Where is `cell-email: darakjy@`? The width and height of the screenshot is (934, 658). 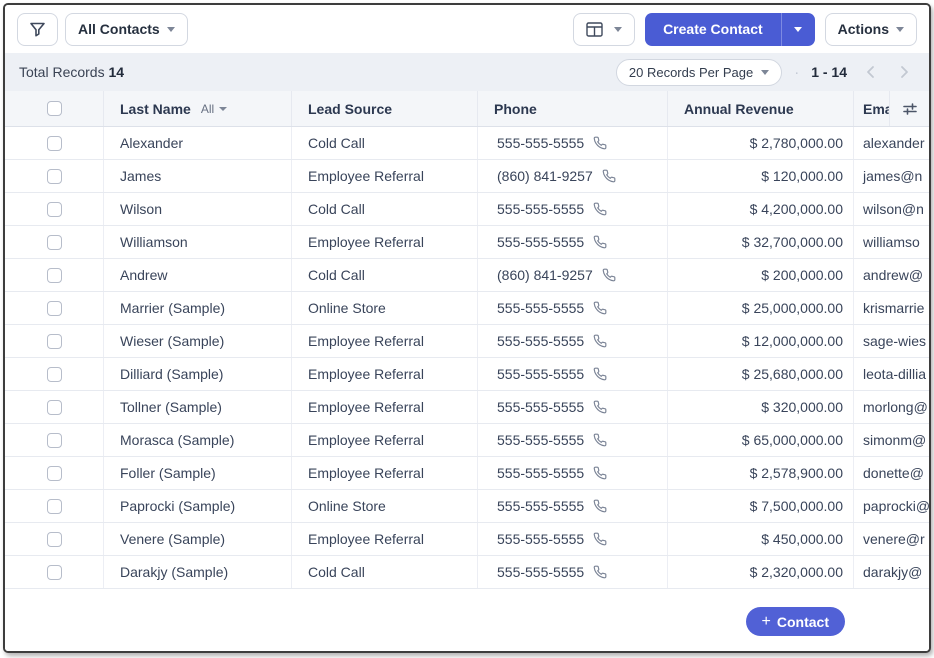 cell-email: darakjy@ is located at coordinates (891, 572).